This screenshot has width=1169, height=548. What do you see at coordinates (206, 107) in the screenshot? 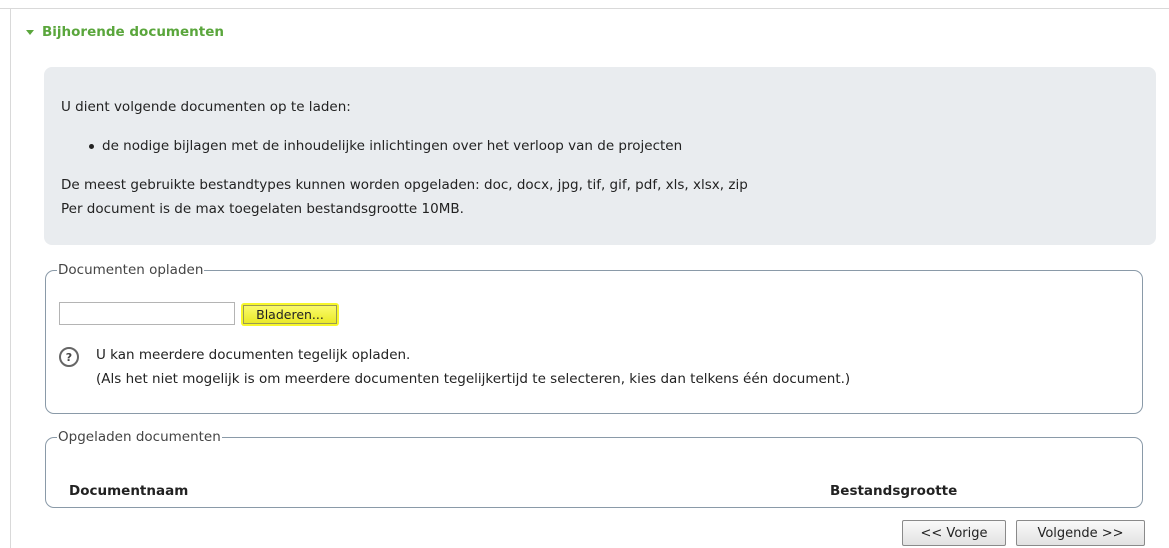
I see `info-intro: U dient volgende documenten op te laden:` at bounding box center [206, 107].